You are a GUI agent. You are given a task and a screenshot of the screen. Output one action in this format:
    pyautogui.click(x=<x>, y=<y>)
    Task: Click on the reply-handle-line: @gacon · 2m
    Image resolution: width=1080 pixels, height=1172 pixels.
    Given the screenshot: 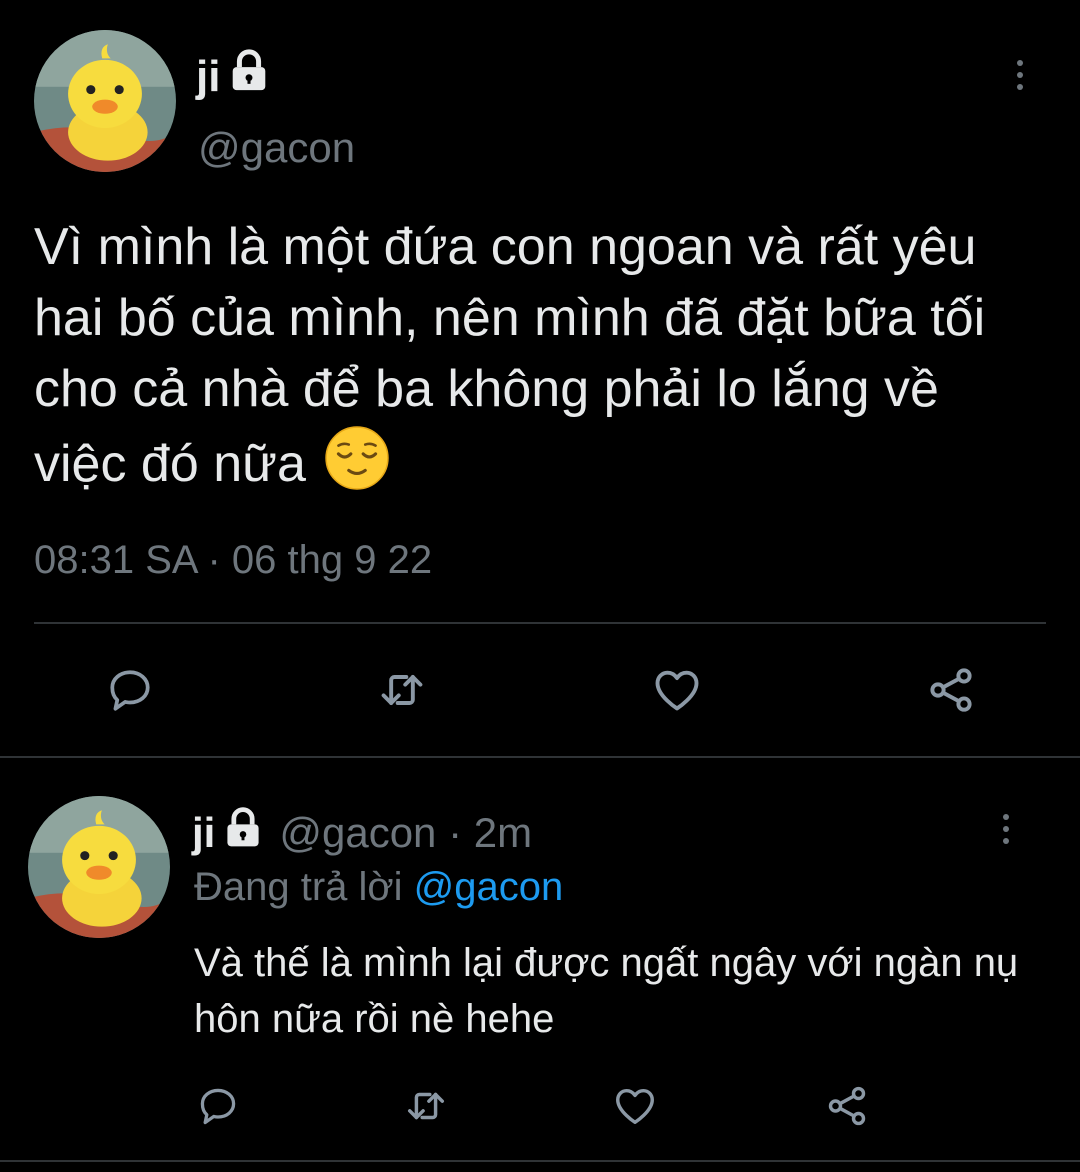 What is the action you would take?
    pyautogui.click(x=405, y=833)
    